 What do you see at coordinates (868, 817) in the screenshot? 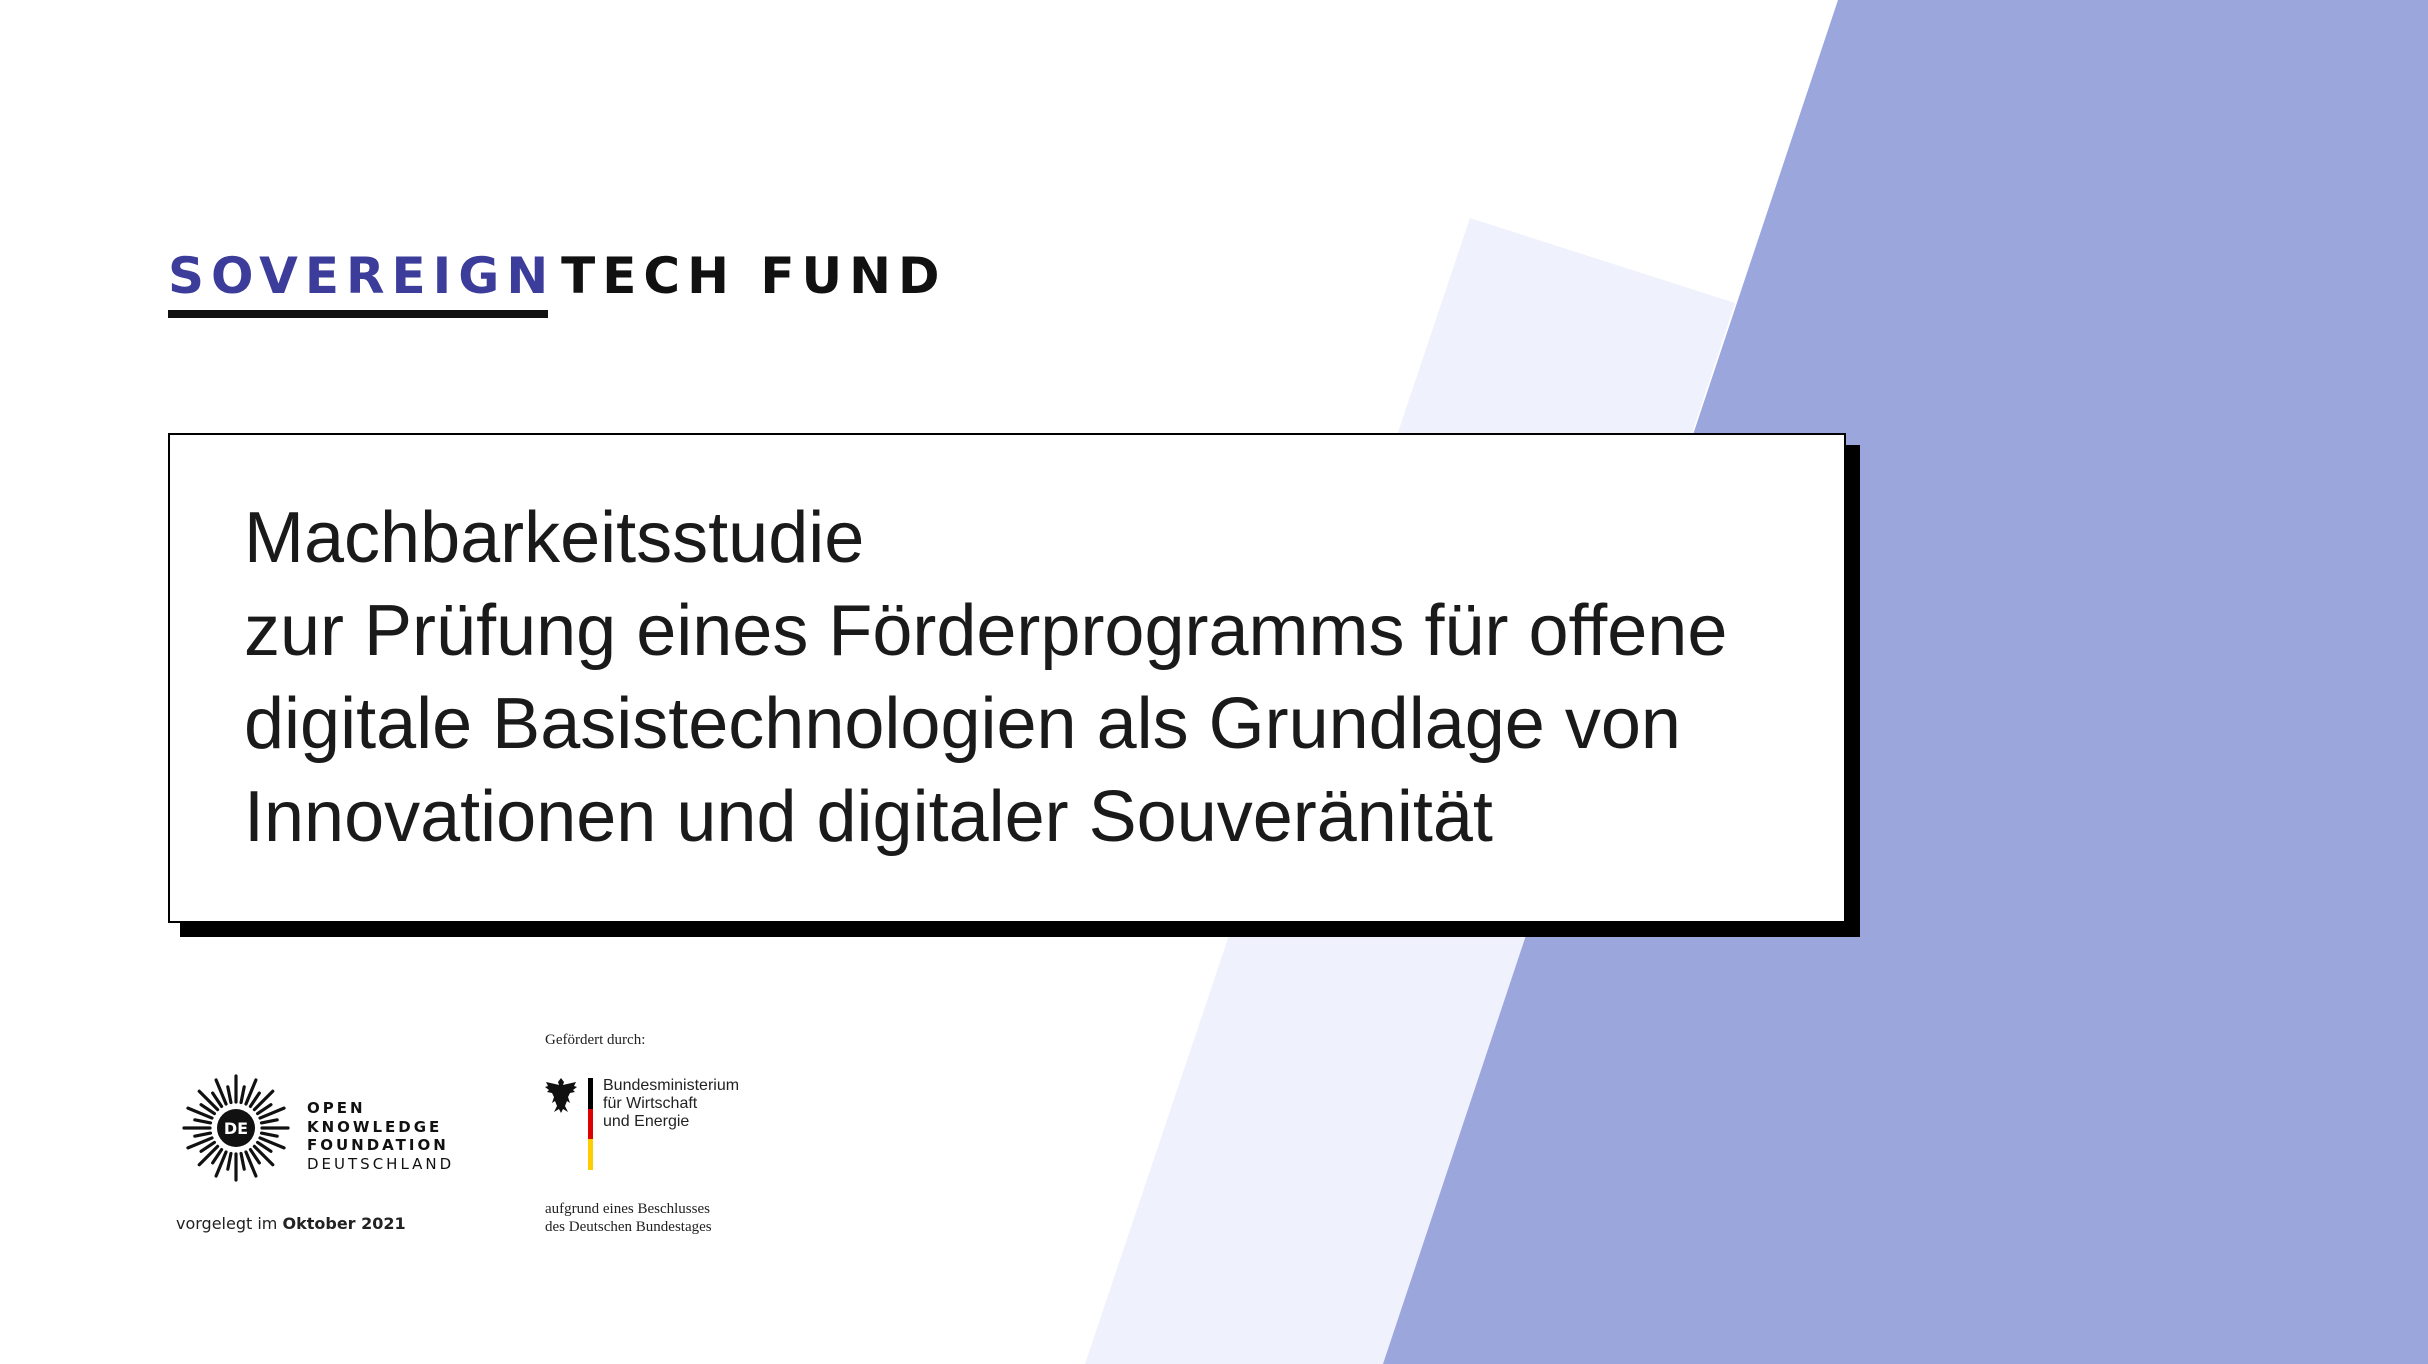
I see `title-line: Innovationen und digitaler Souveränität` at bounding box center [868, 817].